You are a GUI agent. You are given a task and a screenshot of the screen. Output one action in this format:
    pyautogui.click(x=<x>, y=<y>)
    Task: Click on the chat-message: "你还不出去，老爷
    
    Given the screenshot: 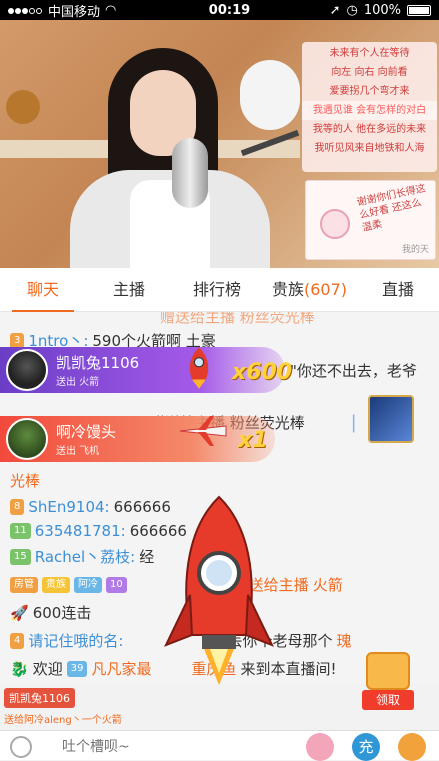 What is the action you would take?
    pyautogui.click(x=353, y=371)
    